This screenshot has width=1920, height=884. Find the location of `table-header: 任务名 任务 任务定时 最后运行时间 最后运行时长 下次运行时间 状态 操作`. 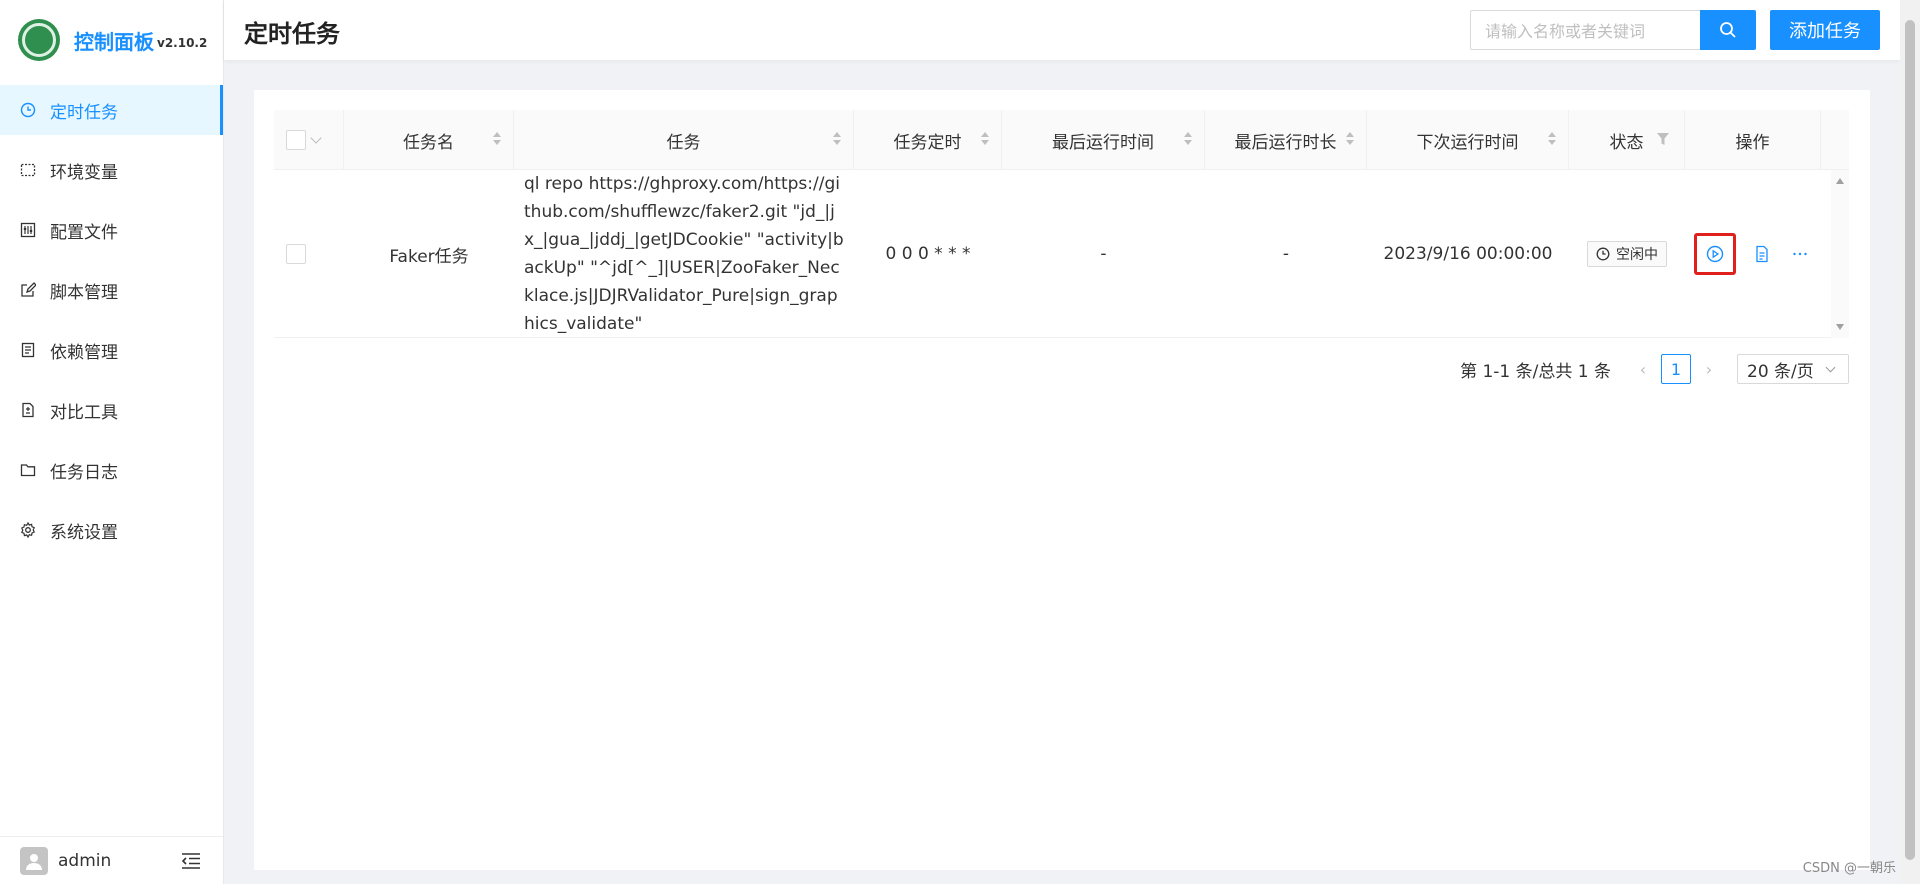

table-header: 任务名 任务 任务定时 最后运行时间 最后运行时长 下次运行时间 状态 操作 is located at coordinates (1061, 140).